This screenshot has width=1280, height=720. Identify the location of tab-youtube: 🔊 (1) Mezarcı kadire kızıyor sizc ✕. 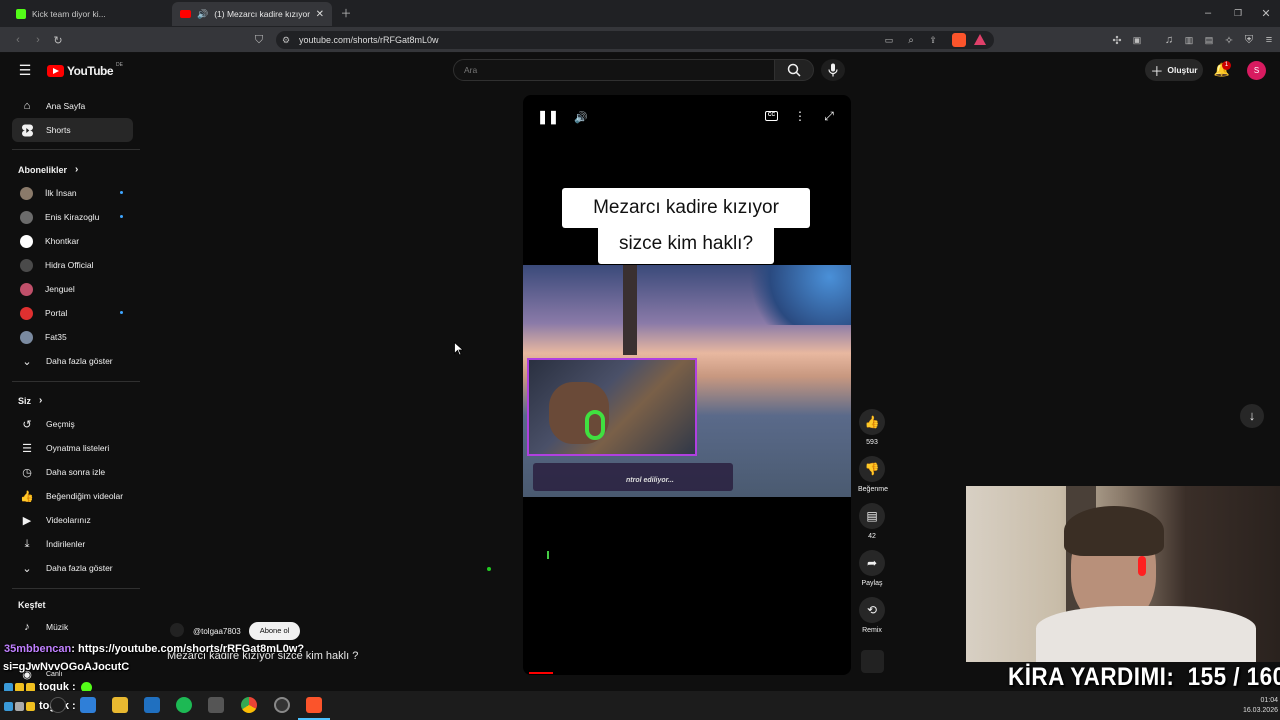
(252, 14).